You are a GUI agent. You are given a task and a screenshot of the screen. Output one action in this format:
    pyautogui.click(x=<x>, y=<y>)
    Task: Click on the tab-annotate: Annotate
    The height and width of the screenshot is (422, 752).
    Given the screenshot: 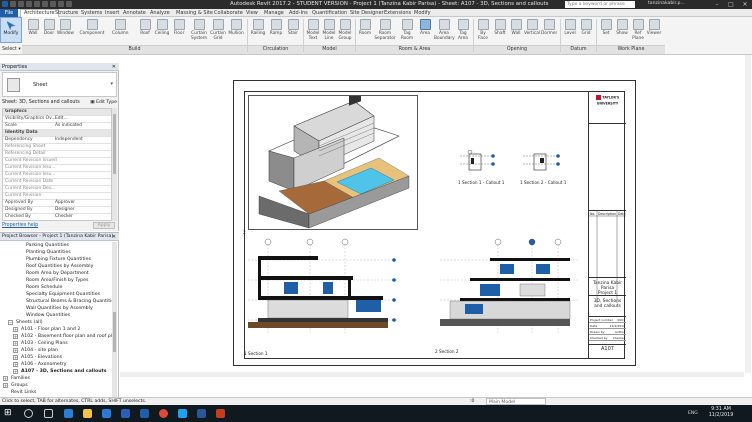 What is the action you would take?
    pyautogui.click(x=134, y=13)
    